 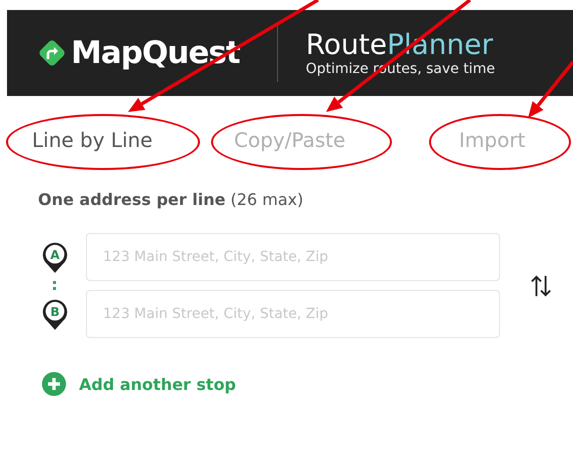 What do you see at coordinates (550, 89) in the screenshot?
I see `annotation-arrow` at bounding box center [550, 89].